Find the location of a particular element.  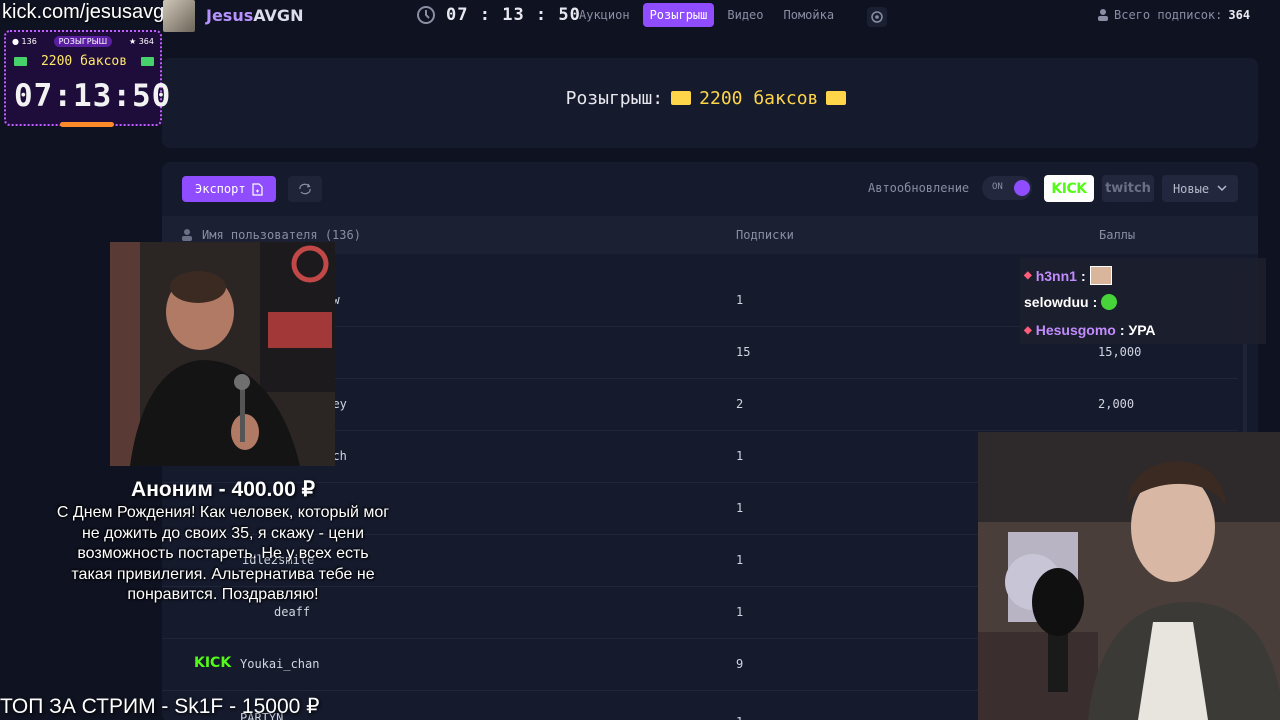

widget-tag: РОЗЫГРЫШ is located at coordinates (83, 41).